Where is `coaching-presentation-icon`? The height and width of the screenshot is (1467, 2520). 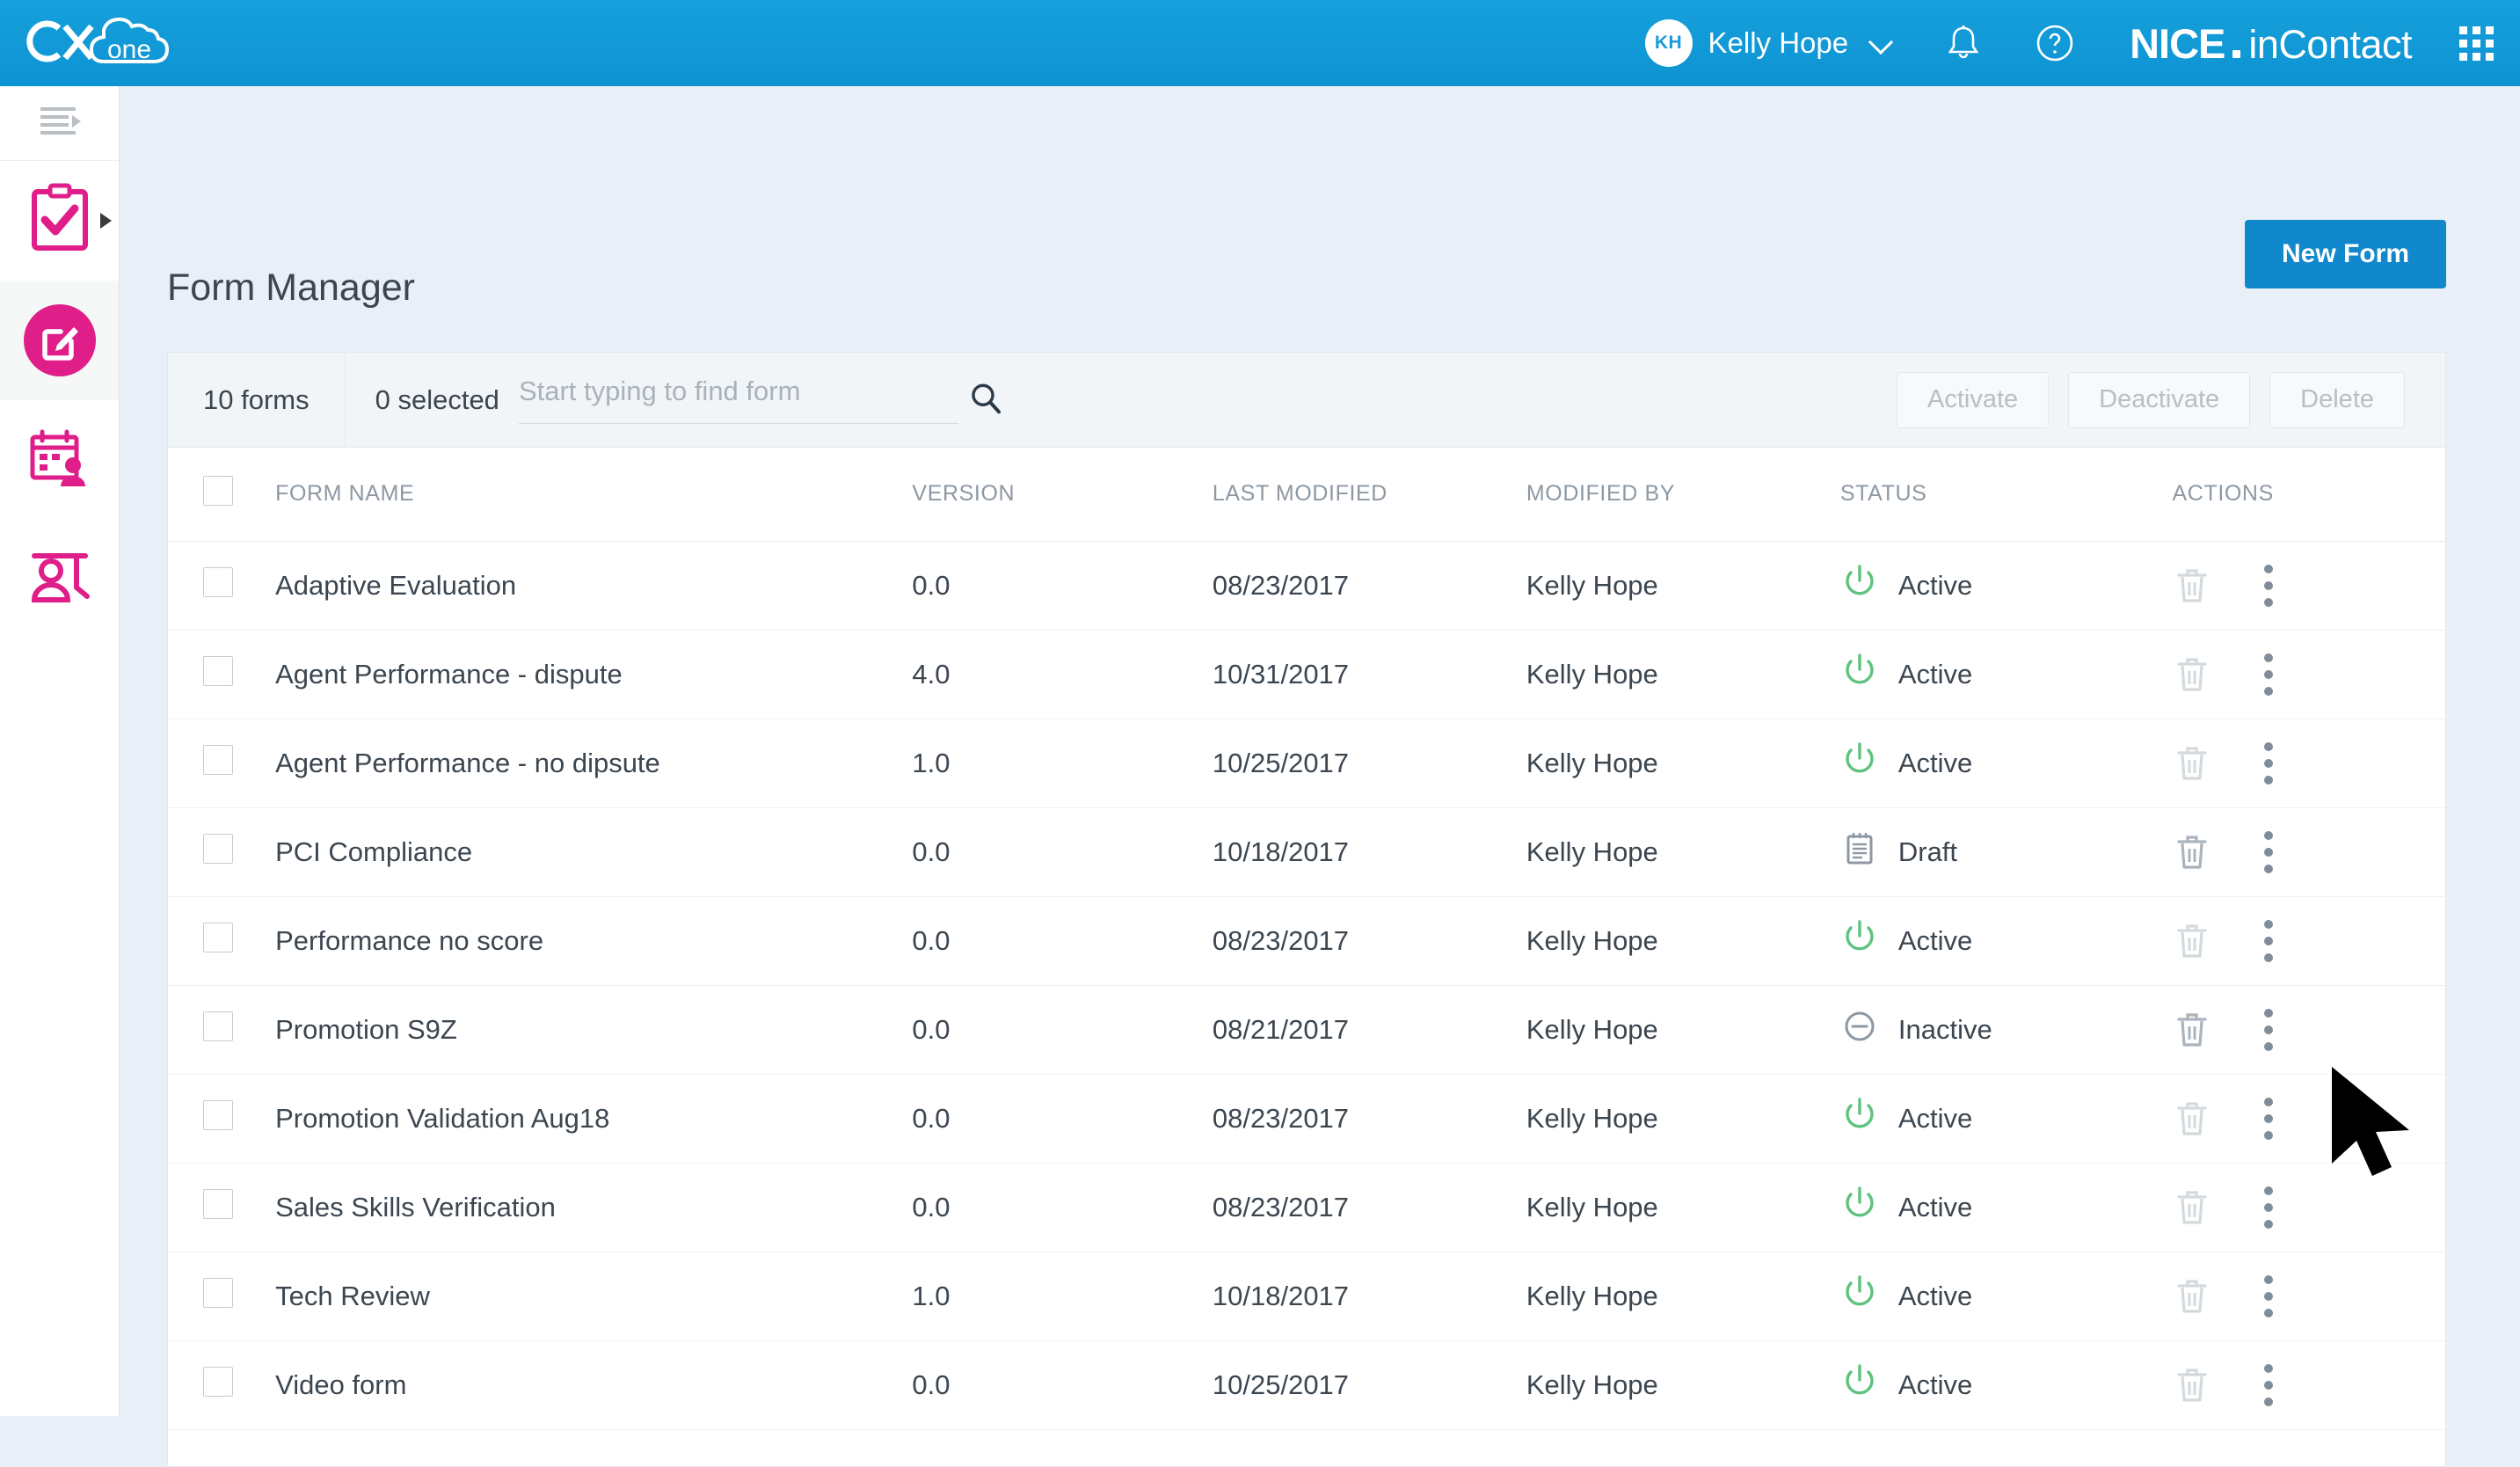
coaching-presentation-icon is located at coordinates (59, 580).